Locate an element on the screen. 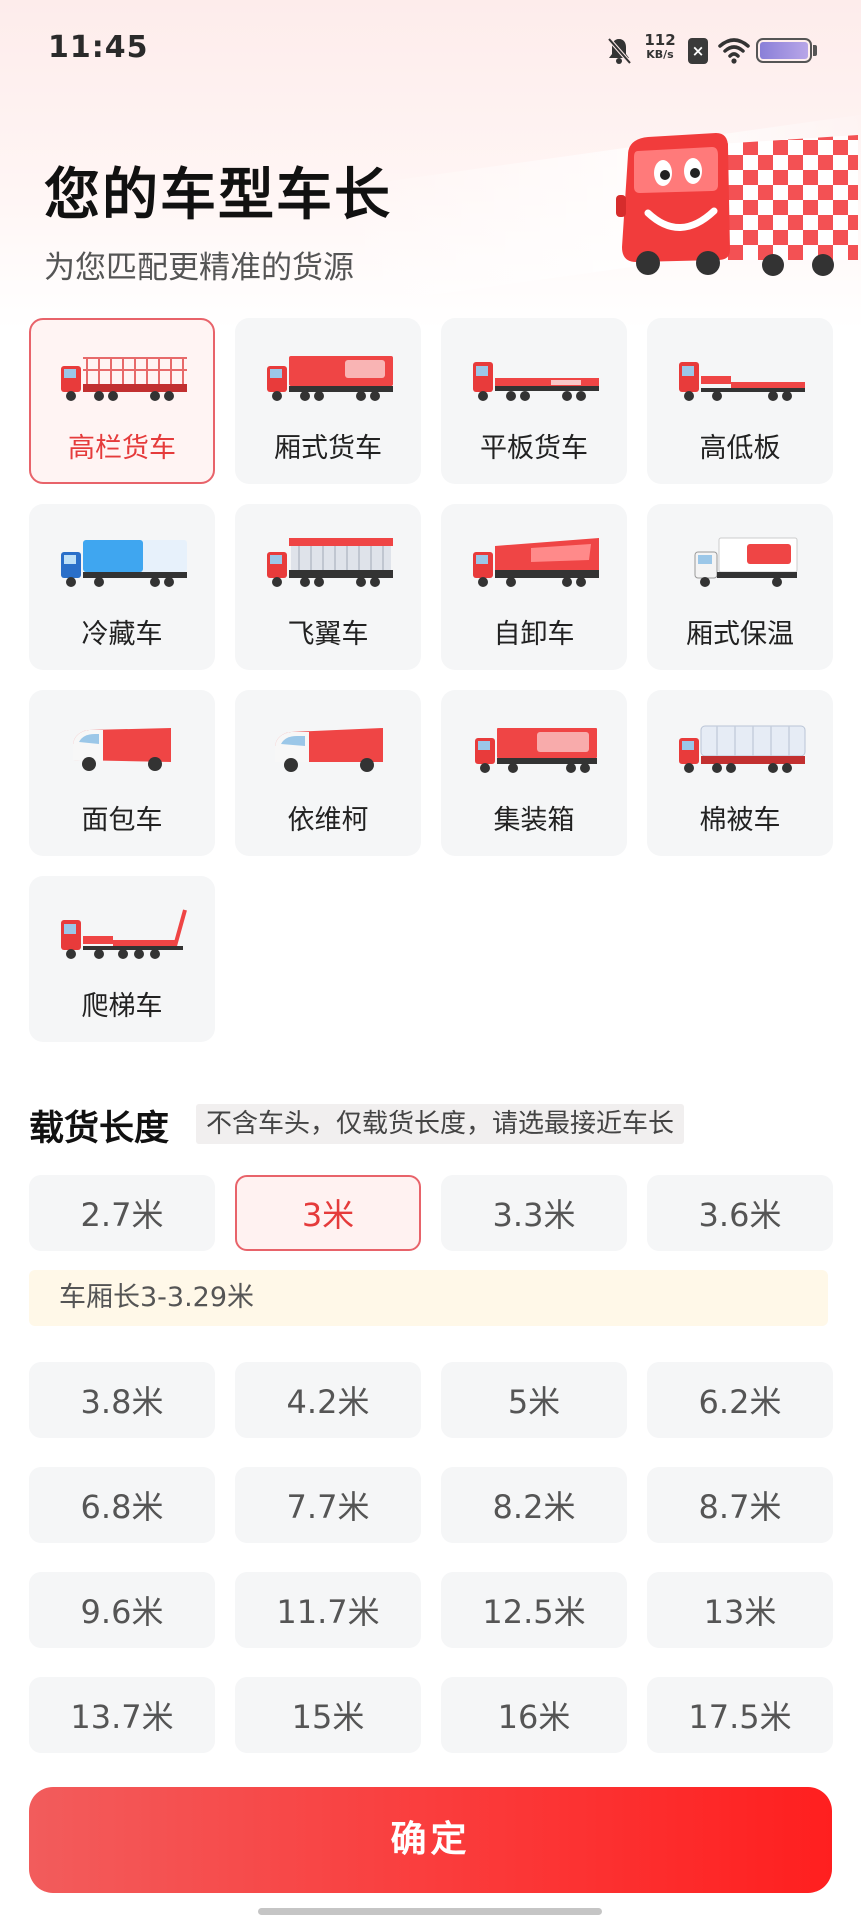 The height and width of the screenshot is (1920, 861). length-option: 2.7米 is located at coordinates (122, 1213).